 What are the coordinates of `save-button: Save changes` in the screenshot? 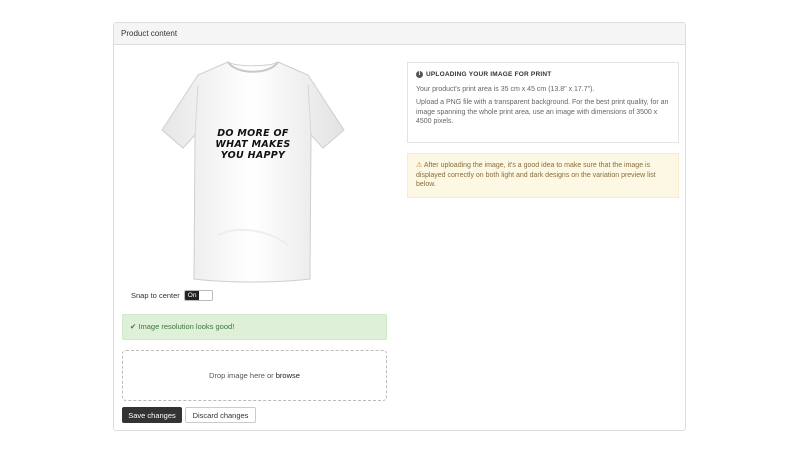 It's located at (152, 415).